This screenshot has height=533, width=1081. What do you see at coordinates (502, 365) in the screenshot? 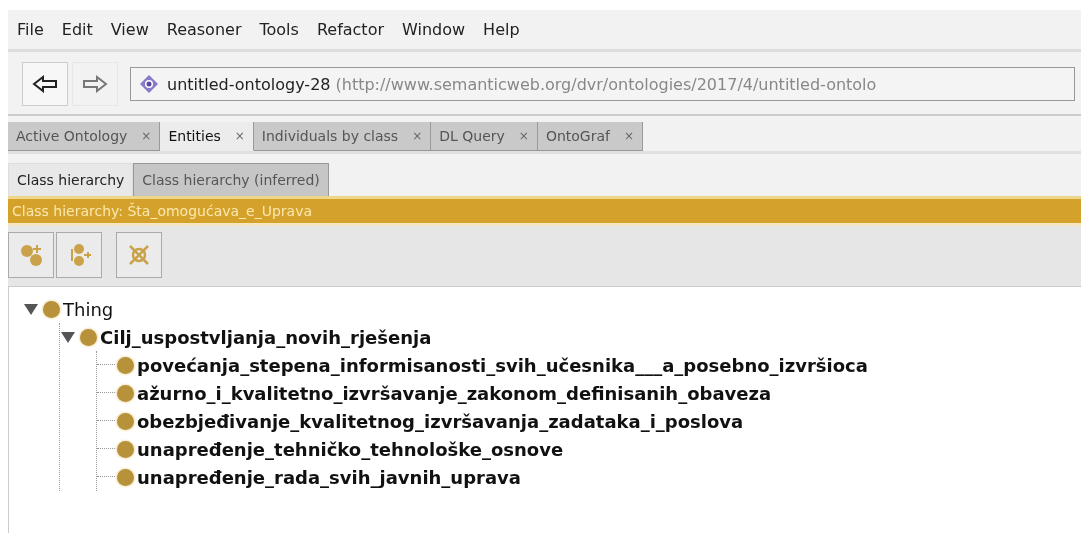
I see `class-label: povećanja_stepena_informisanosti_svih_učesnika___a_posebno_izvršioca` at bounding box center [502, 365].